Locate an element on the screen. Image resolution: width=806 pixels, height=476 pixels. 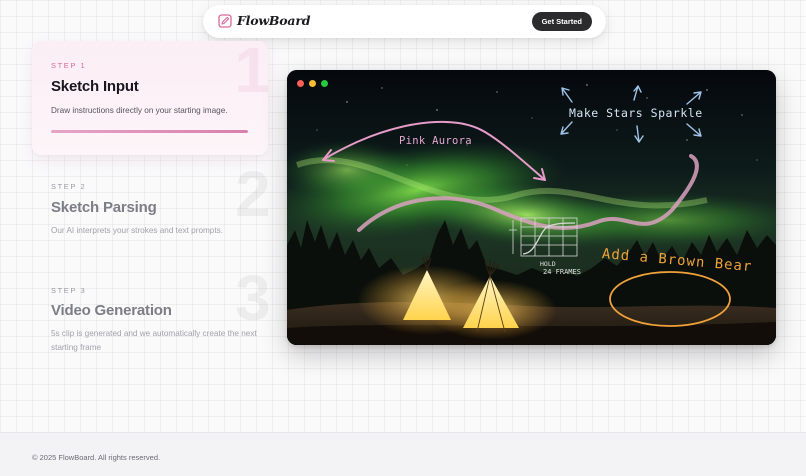
window-minimize-dot is located at coordinates (312, 83).